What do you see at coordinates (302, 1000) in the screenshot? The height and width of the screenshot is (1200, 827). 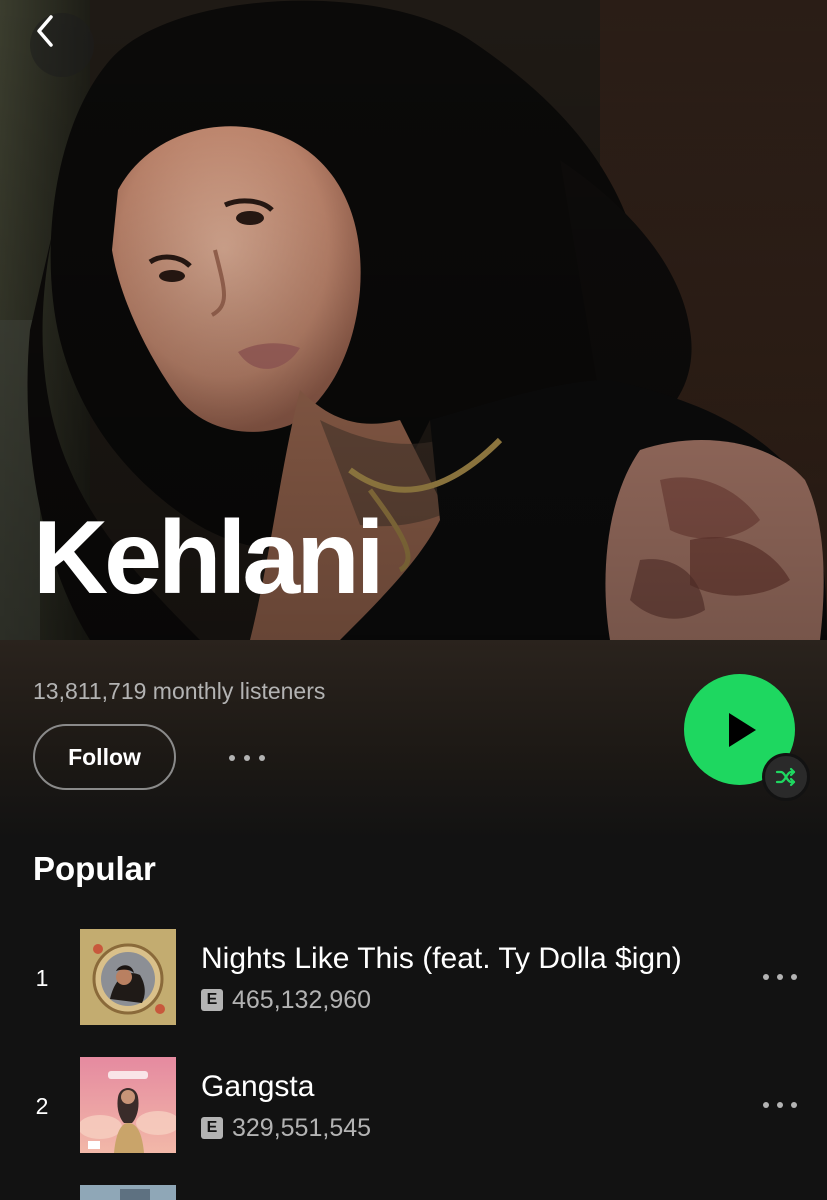 I see `track-play-count: 465,132,960` at bounding box center [302, 1000].